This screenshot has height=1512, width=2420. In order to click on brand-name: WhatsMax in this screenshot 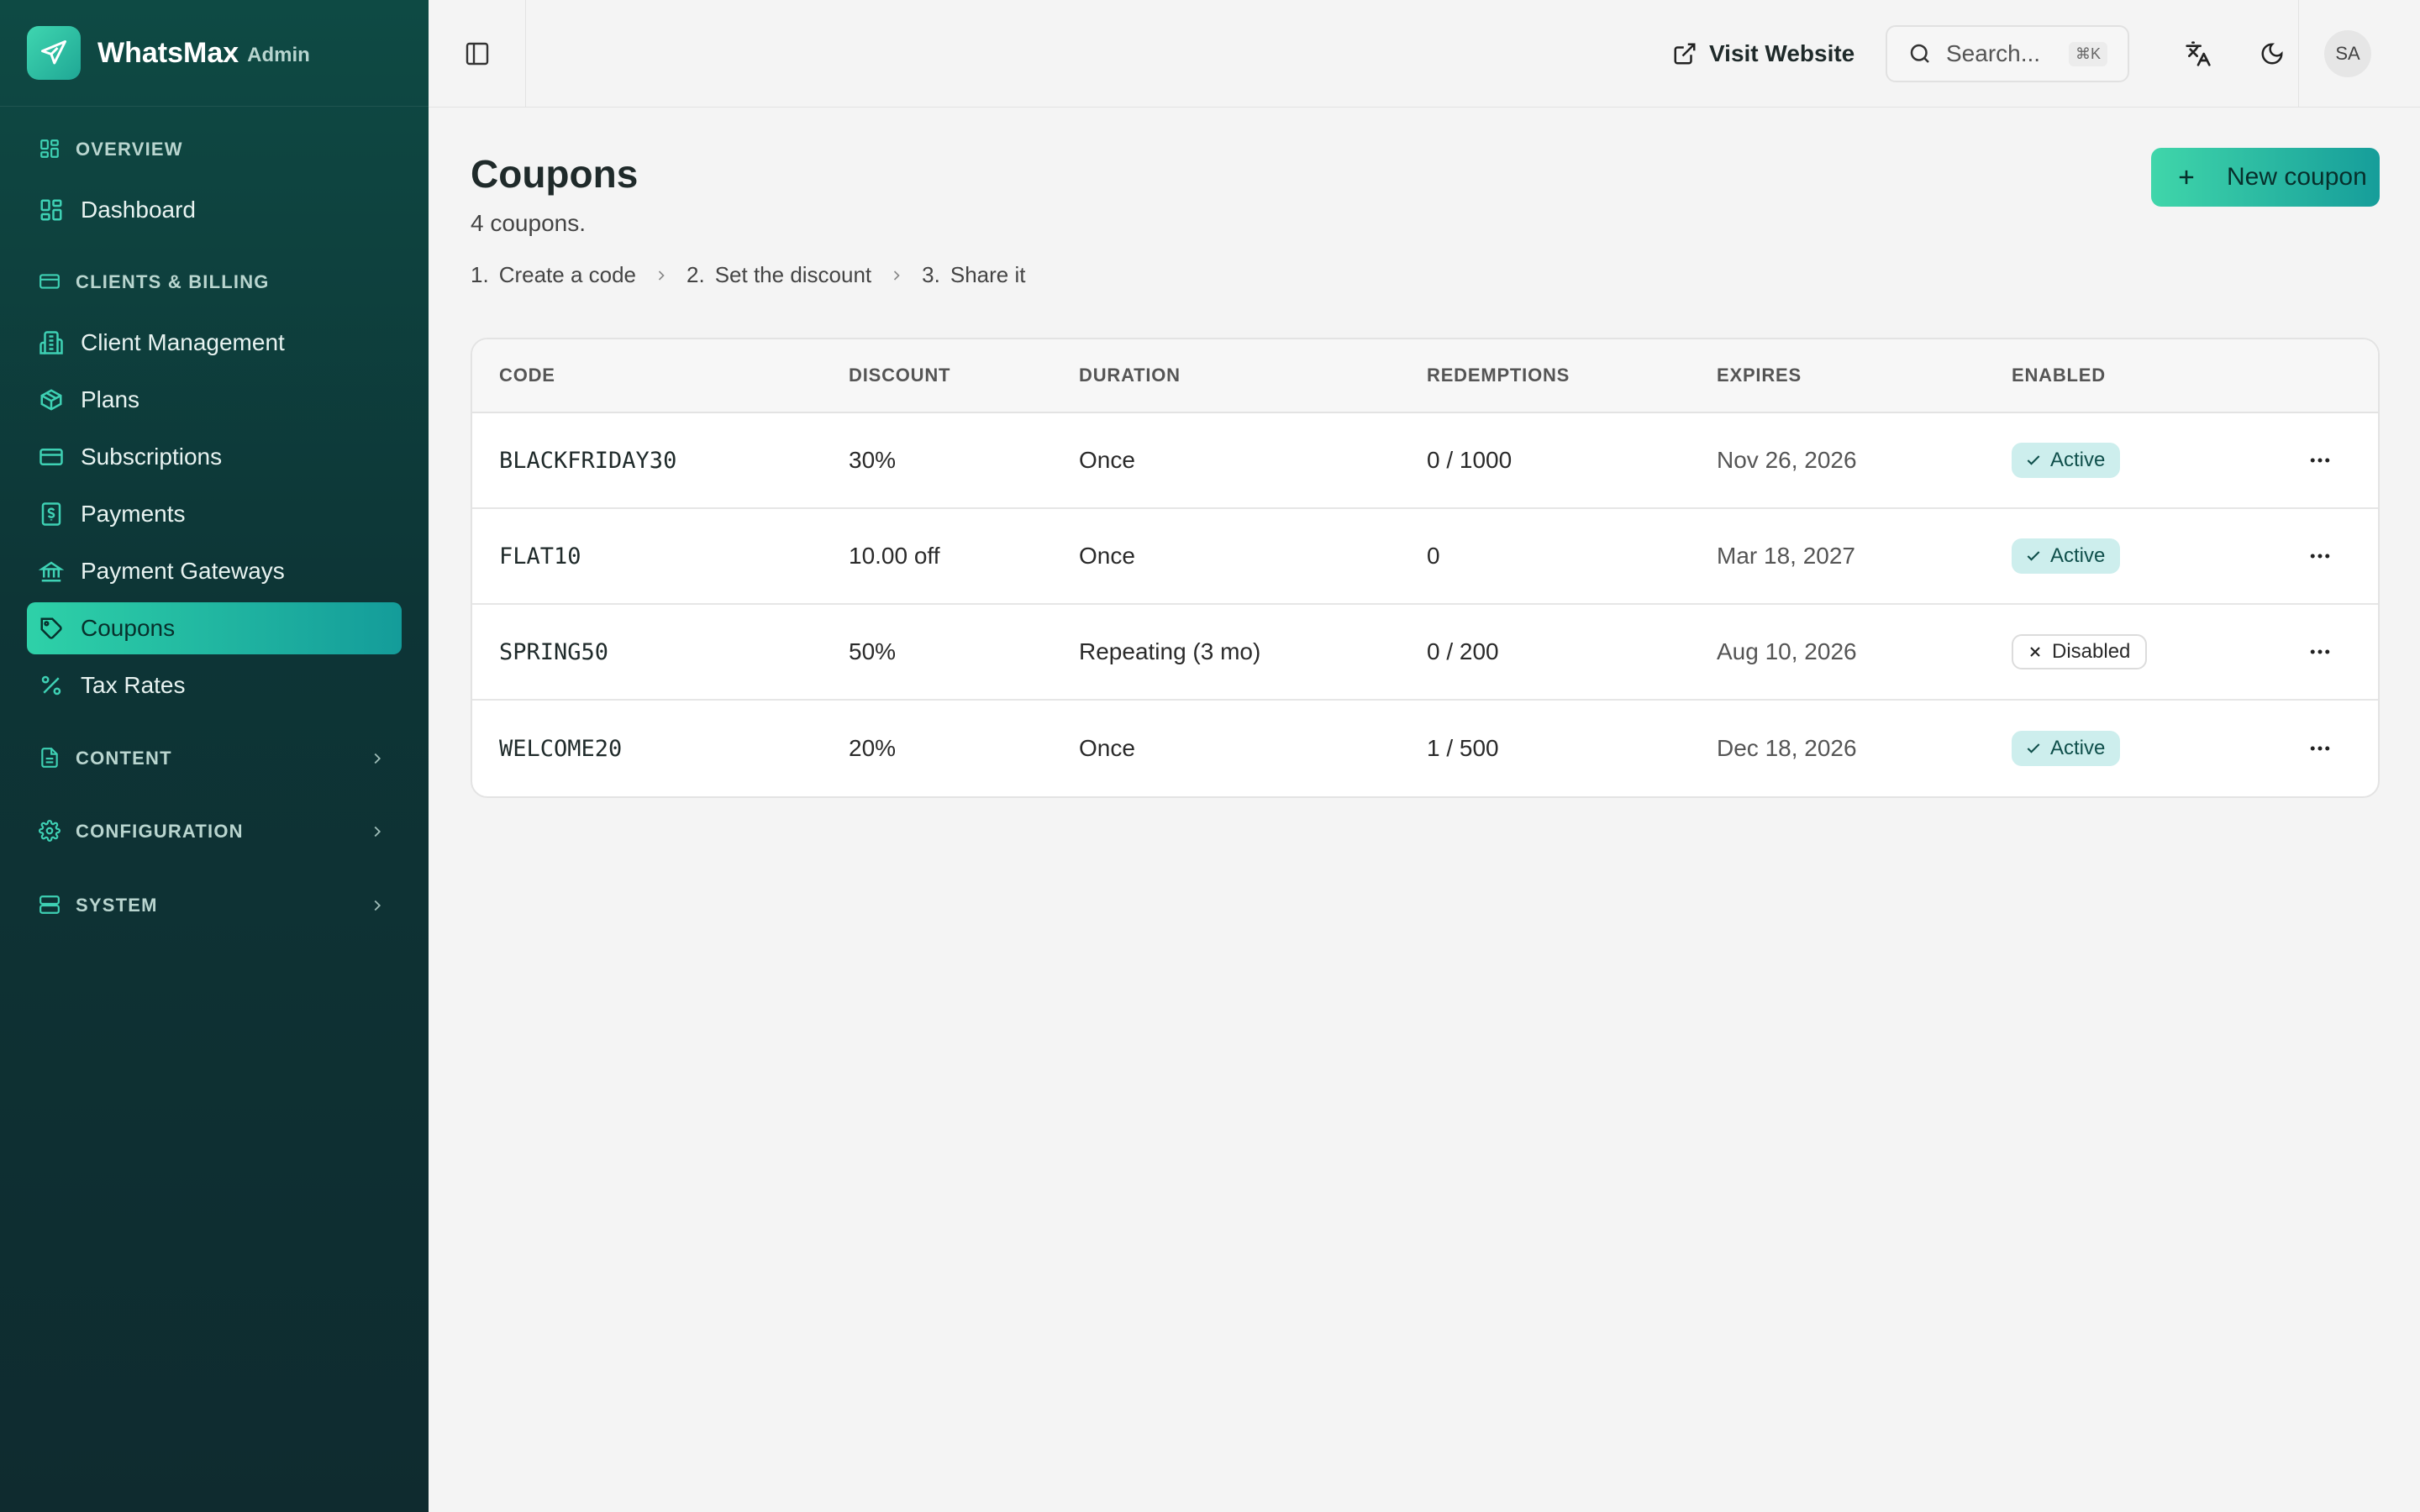, I will do `click(168, 52)`.